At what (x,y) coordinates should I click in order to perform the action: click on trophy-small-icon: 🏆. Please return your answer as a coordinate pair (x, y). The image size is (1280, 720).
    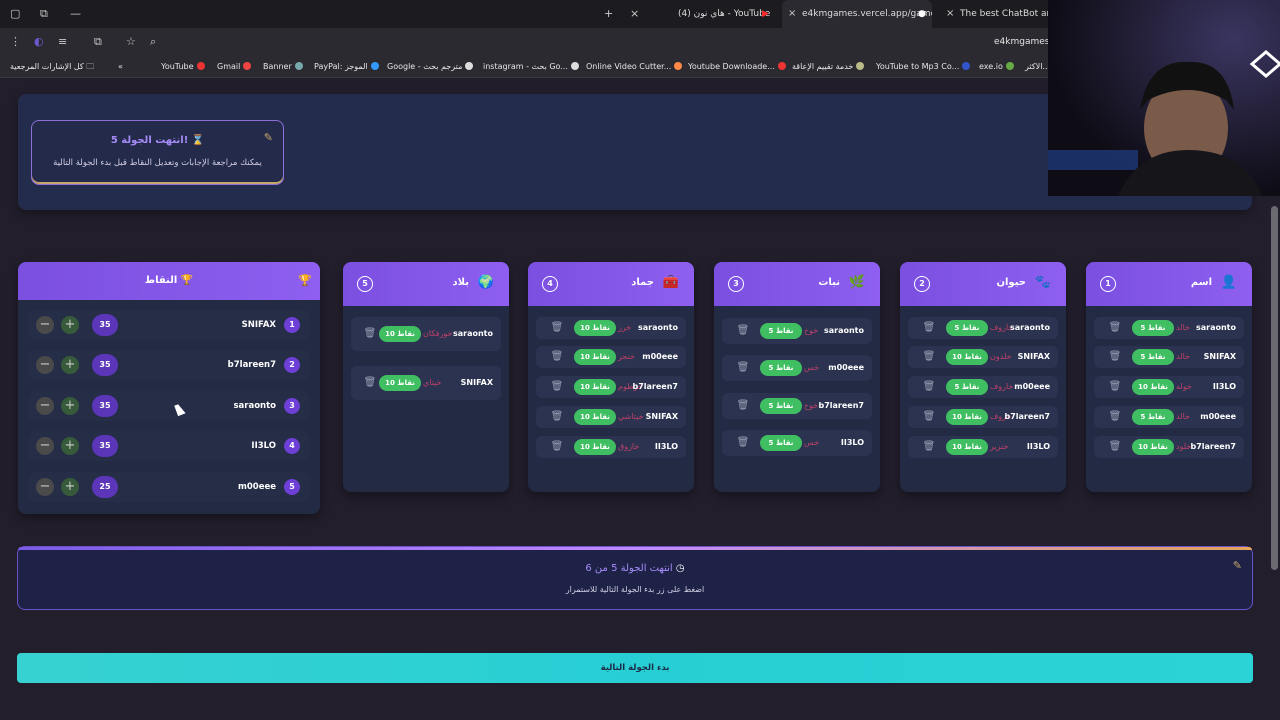
    Looking at the image, I should click on (305, 280).